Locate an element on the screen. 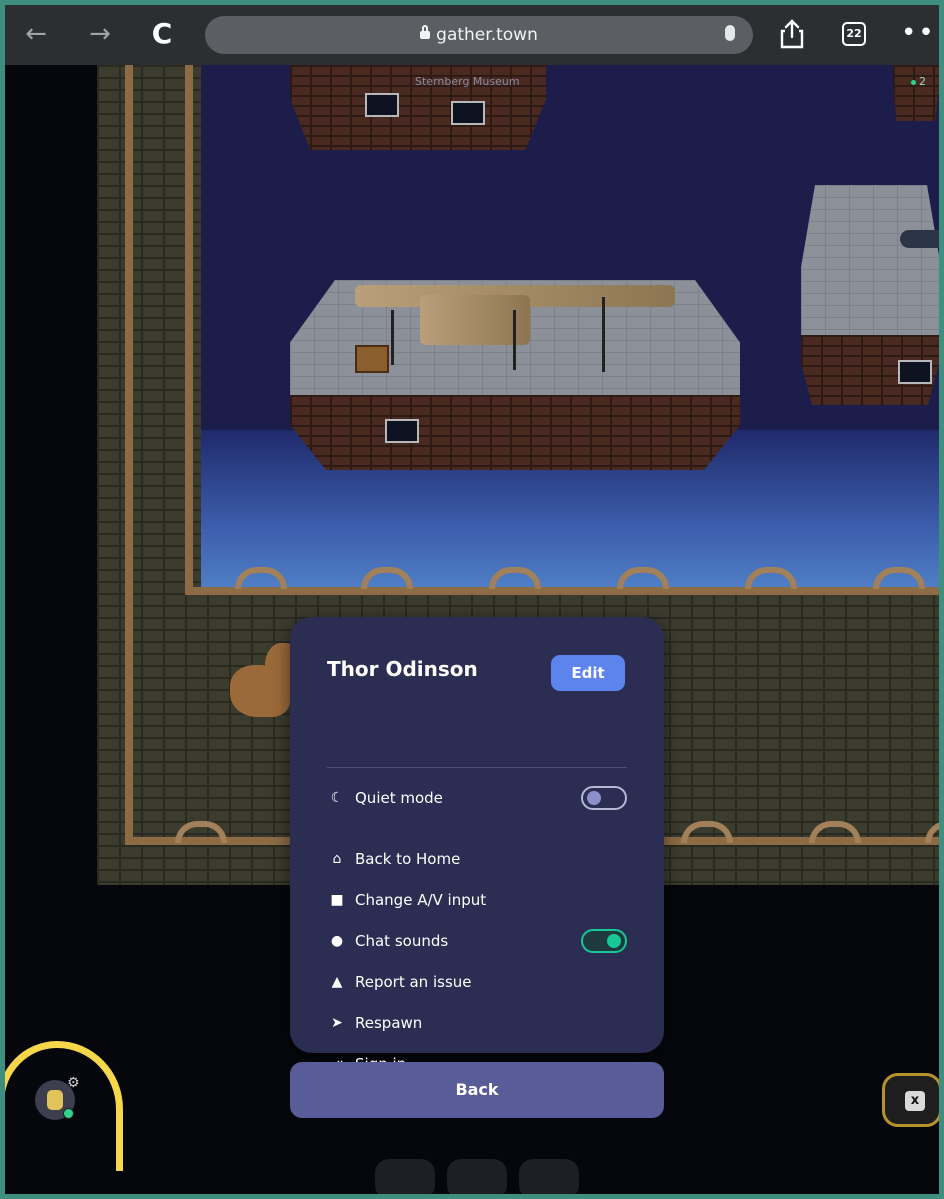 This screenshot has width=944, height=1199. reload-icon: C is located at coordinates (162, 34).